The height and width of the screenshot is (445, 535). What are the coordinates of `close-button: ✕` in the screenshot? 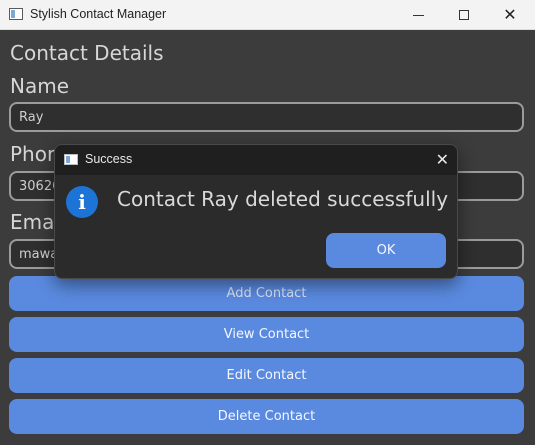 It's located at (510, 15).